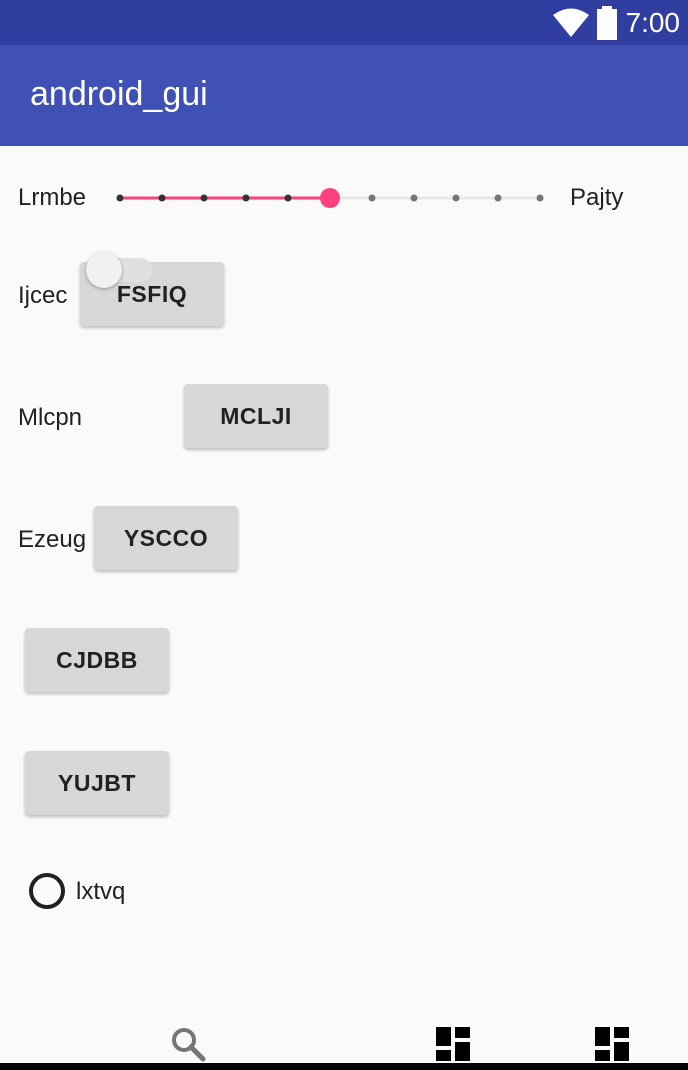  Describe the element at coordinates (344, 95) in the screenshot. I see `app-bar: android_gui` at that location.